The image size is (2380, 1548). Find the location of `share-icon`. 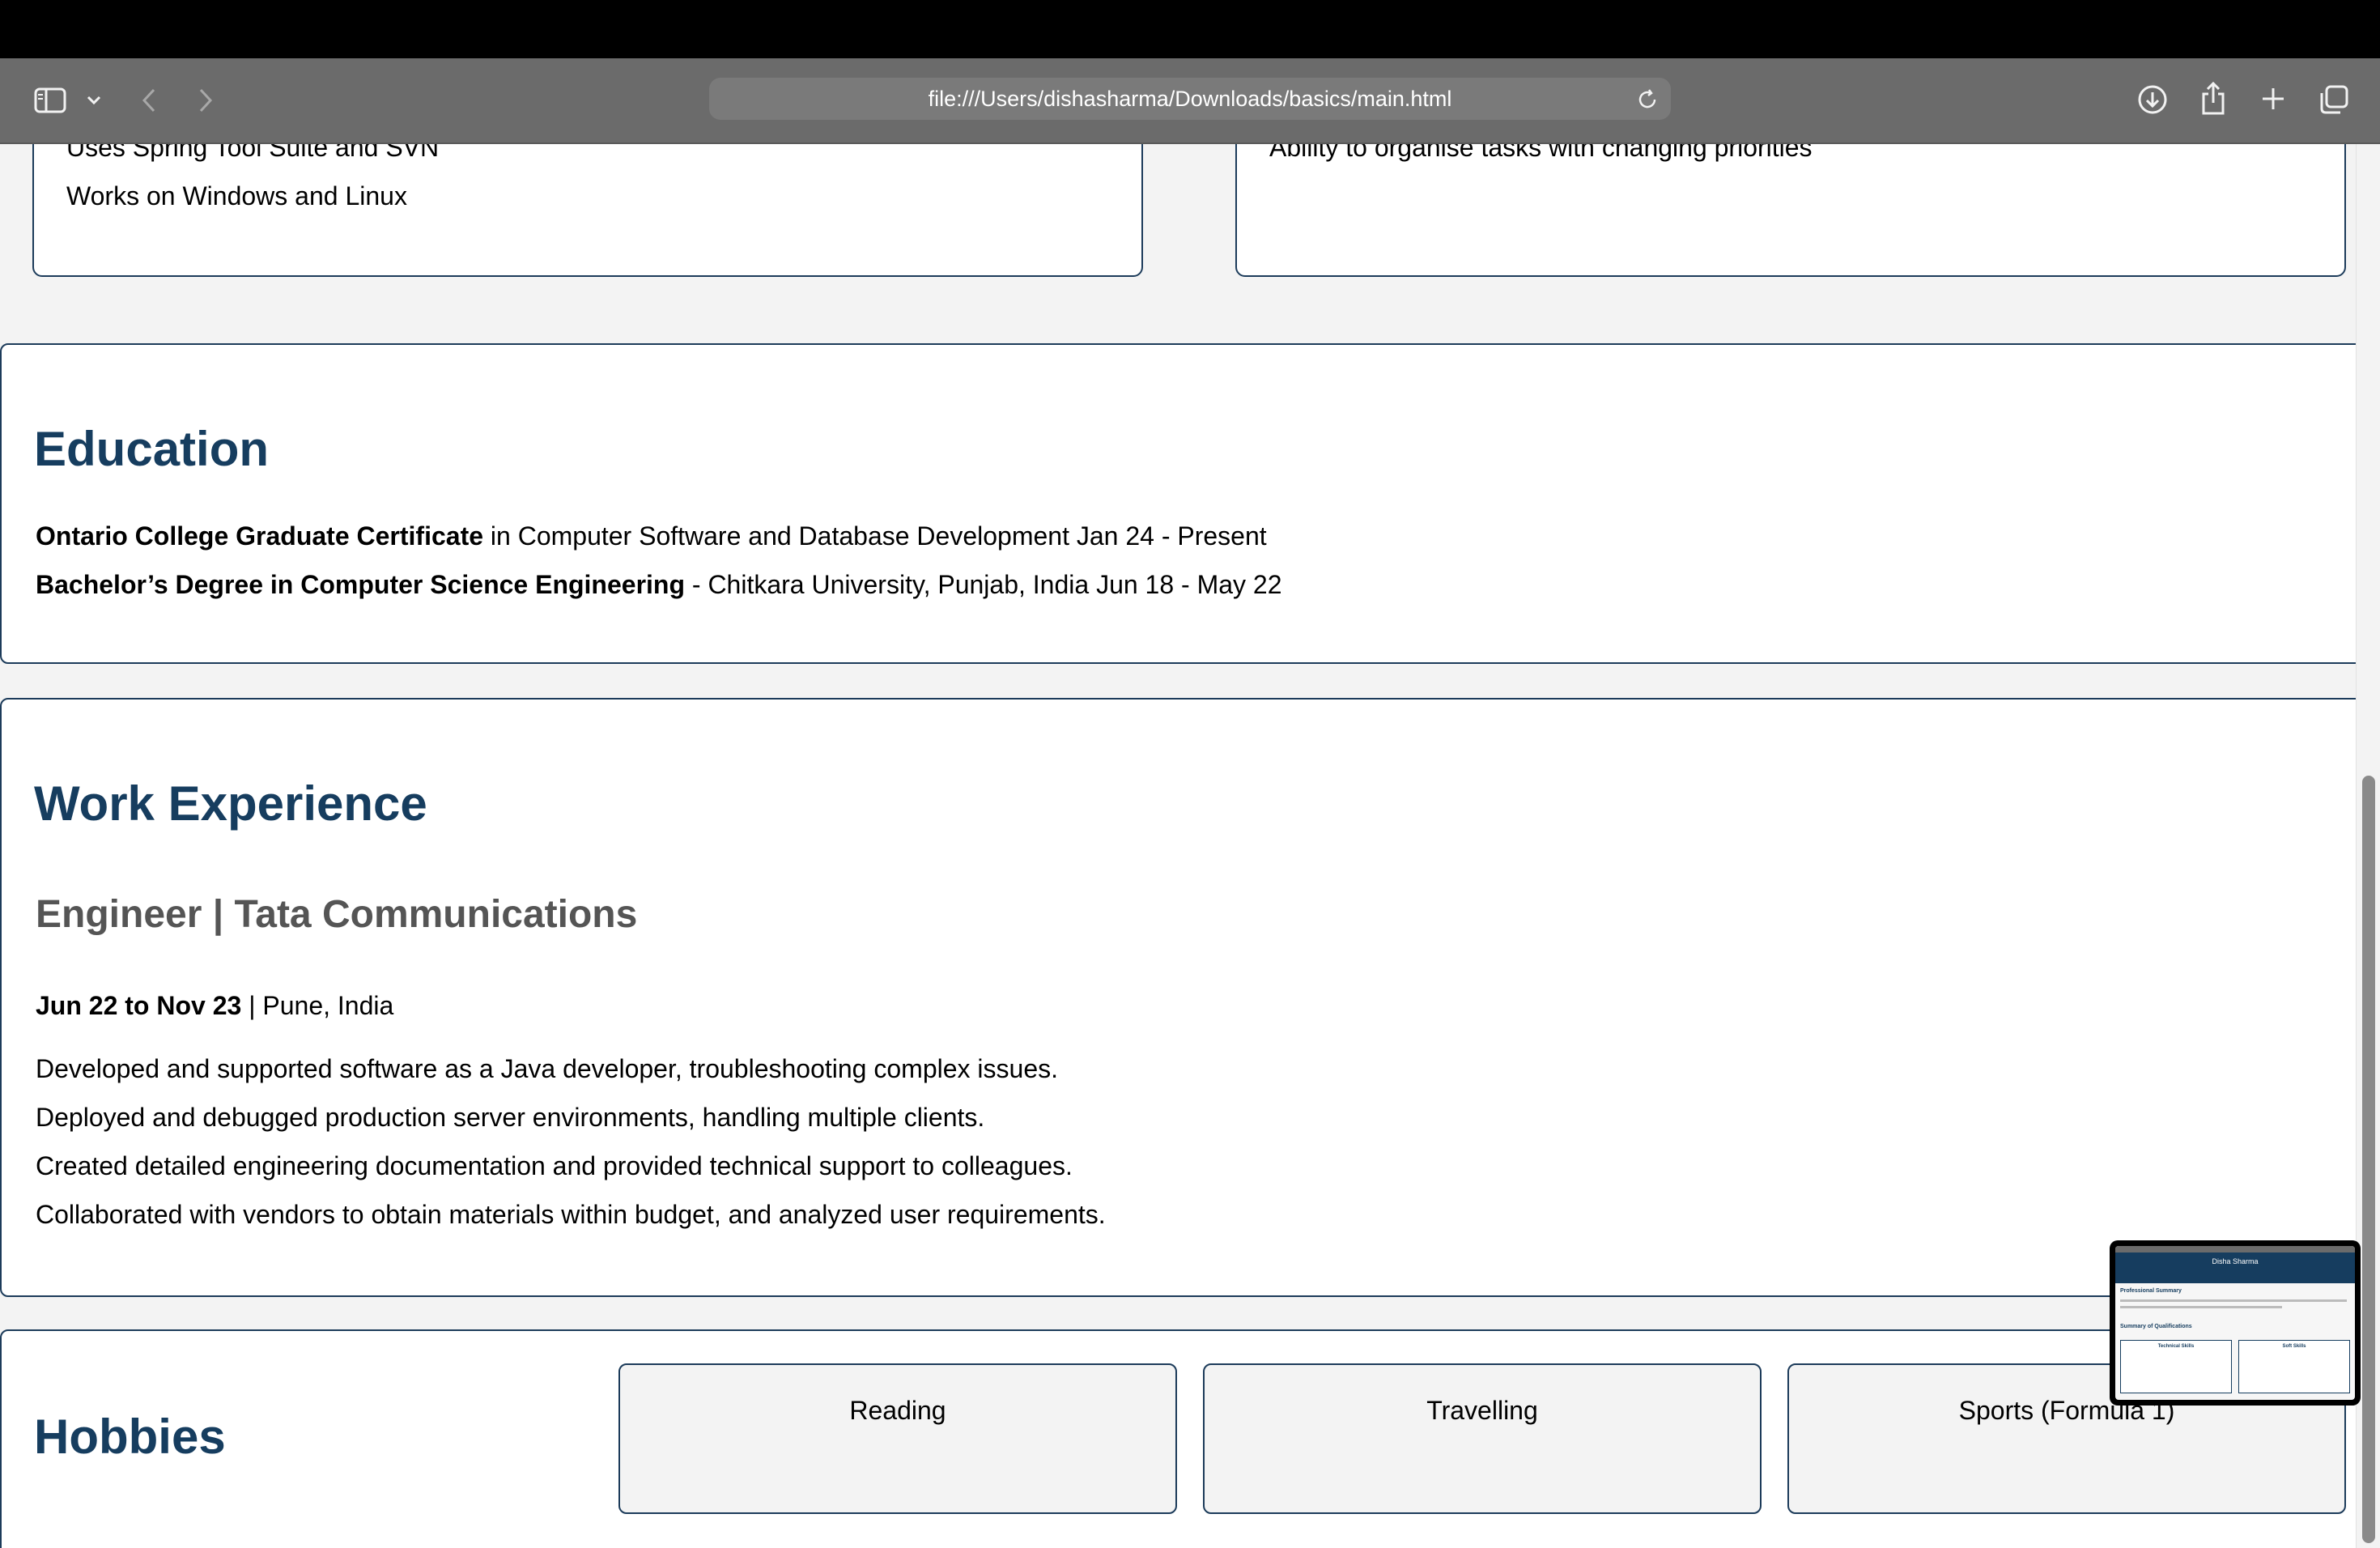

share-icon is located at coordinates (2213, 98).